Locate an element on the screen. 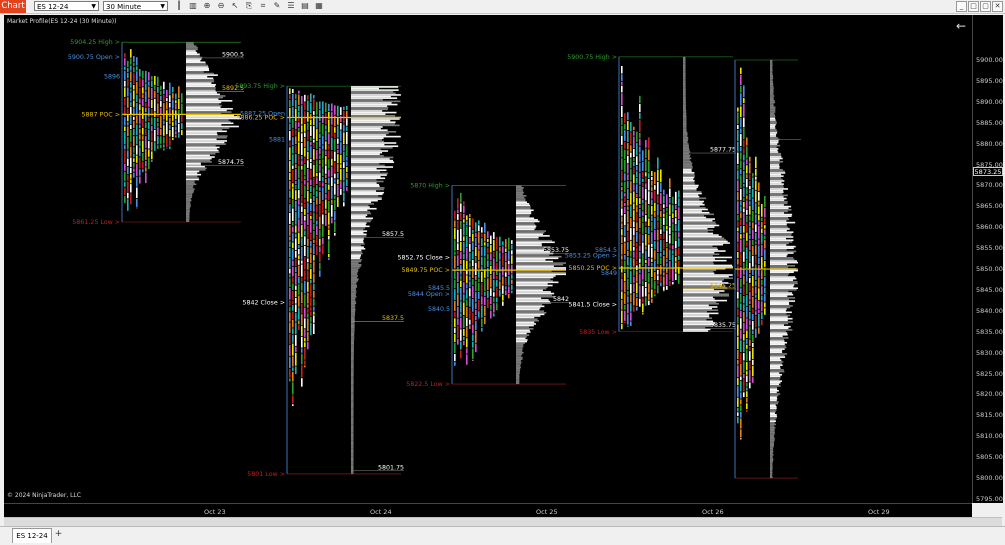 This screenshot has width=1005, height=545. properties-icon: ☰ is located at coordinates (291, 6).